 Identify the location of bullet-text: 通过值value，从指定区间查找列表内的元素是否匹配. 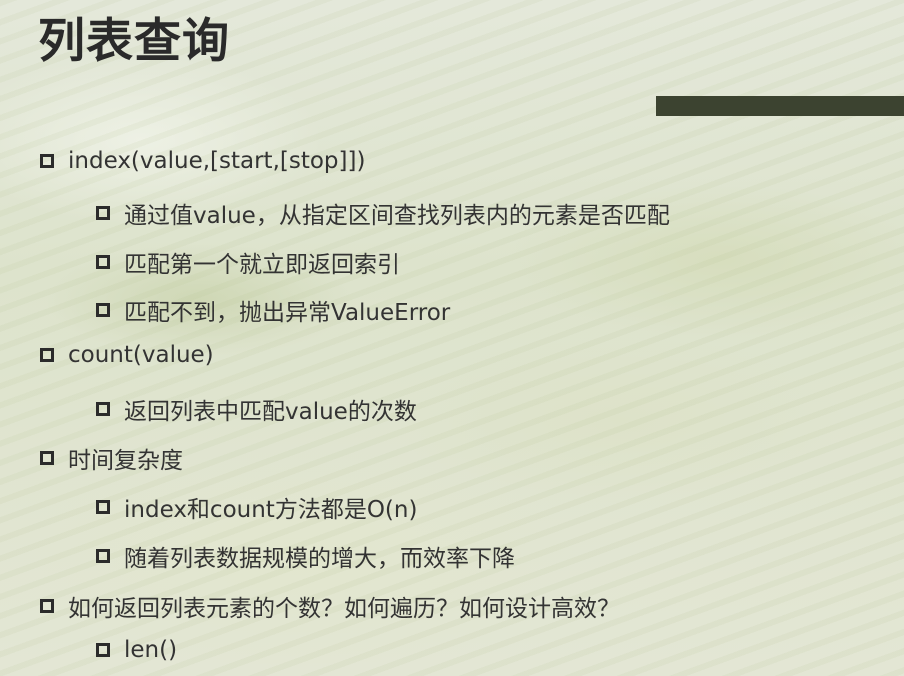
(397, 216).